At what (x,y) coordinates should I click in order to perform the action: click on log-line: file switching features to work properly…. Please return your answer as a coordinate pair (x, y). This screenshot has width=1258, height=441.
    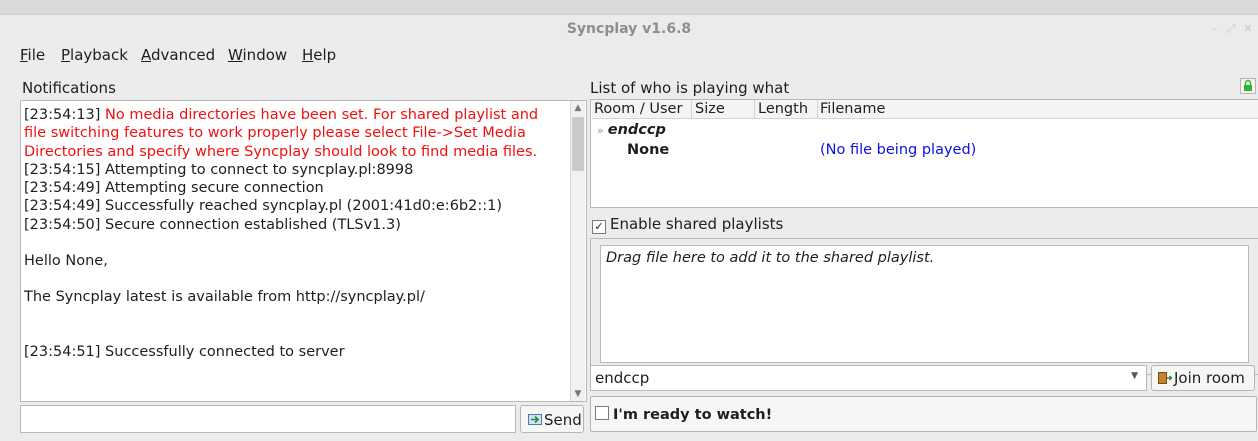
    Looking at the image, I should click on (275, 133).